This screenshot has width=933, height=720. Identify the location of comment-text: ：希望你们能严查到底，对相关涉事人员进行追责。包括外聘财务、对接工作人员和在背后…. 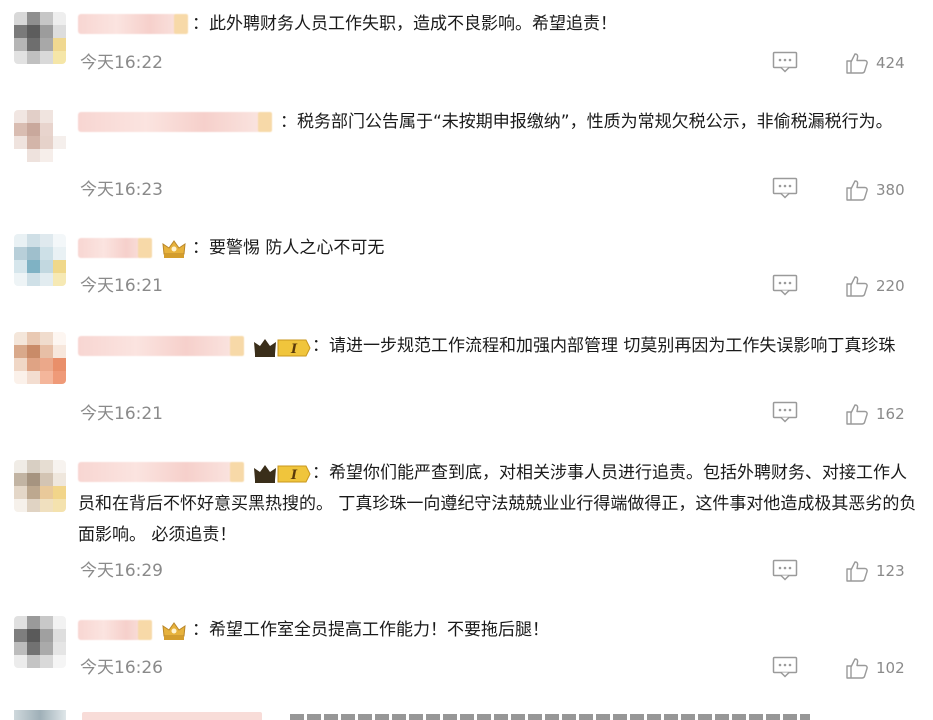
(497, 504).